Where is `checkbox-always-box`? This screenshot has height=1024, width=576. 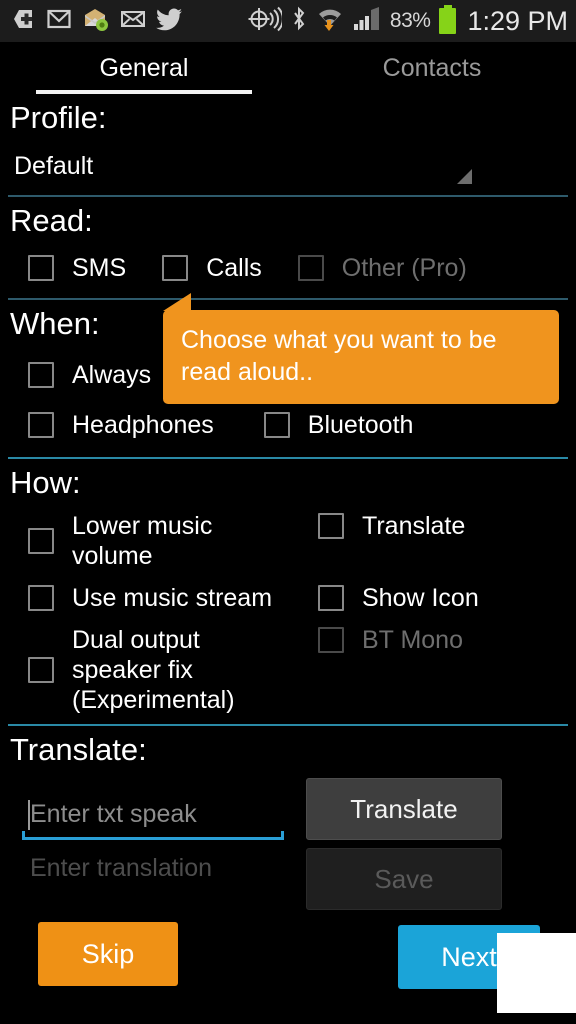
checkbox-always-box is located at coordinates (41, 375).